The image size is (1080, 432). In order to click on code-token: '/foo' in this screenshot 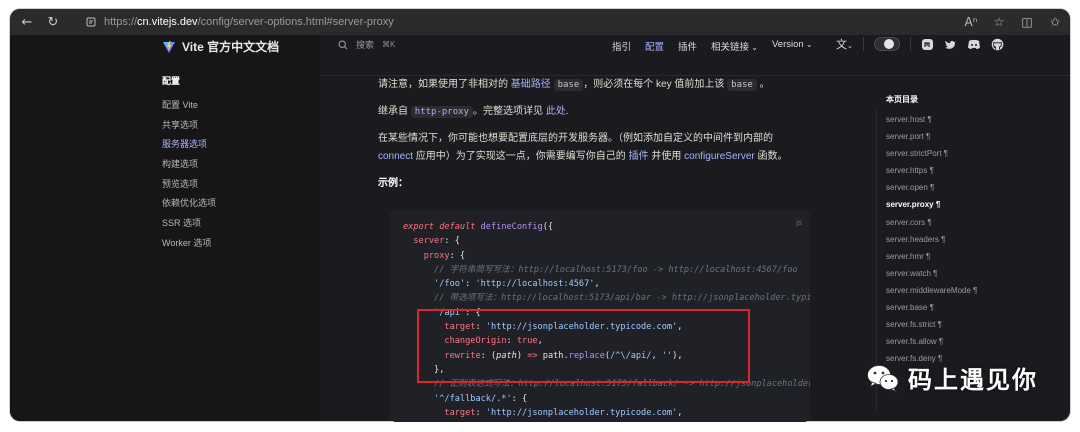, I will do `click(450, 284)`.